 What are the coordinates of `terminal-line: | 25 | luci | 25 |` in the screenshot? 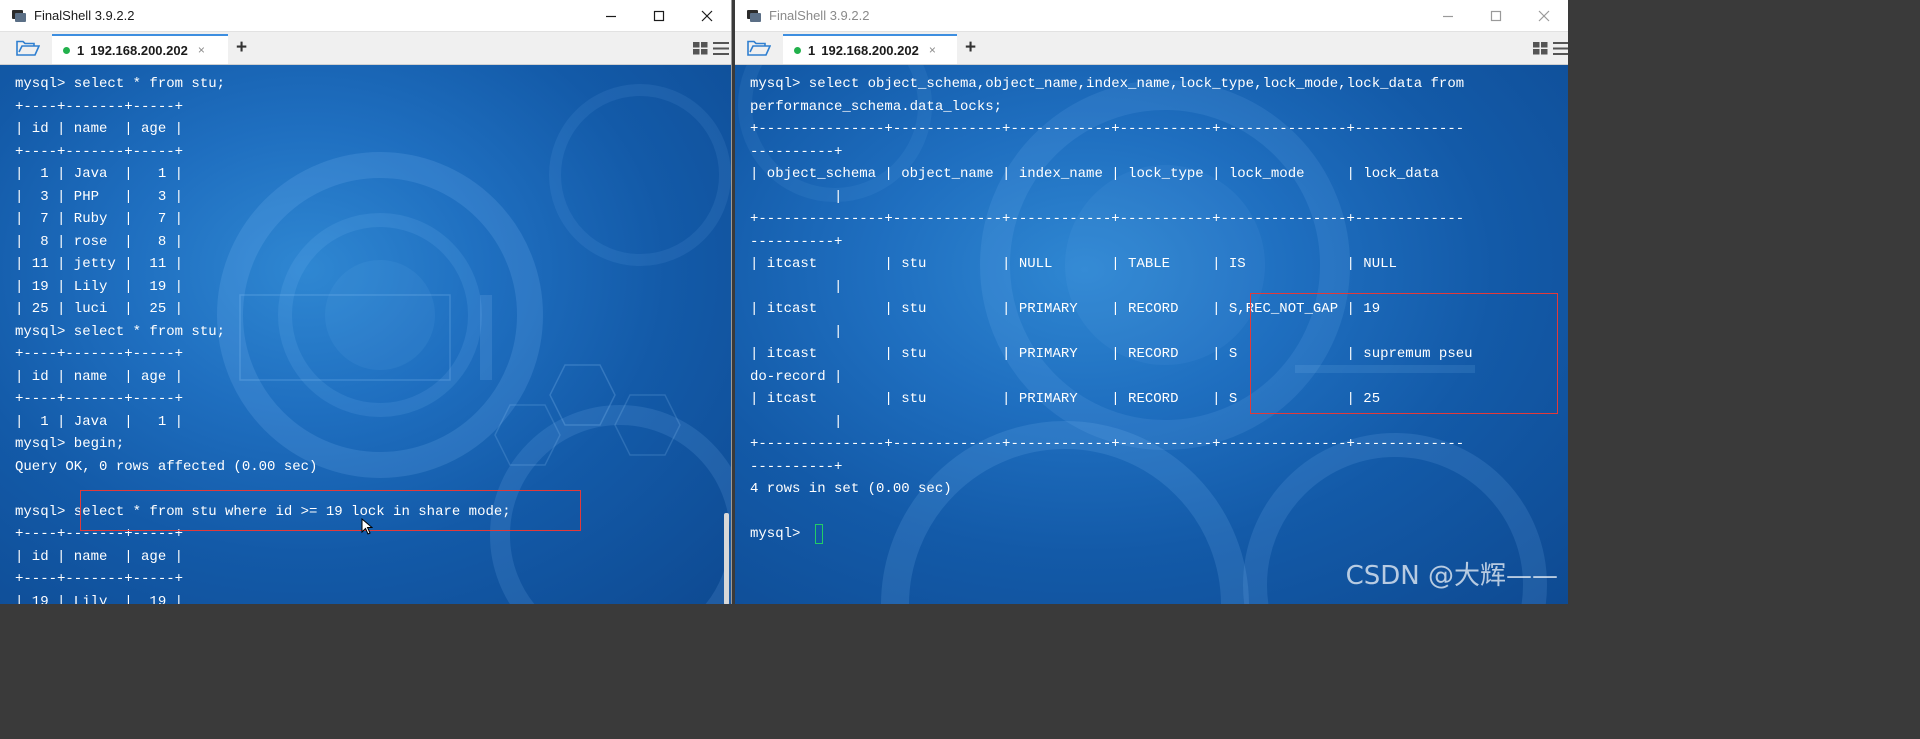 It's located at (99, 309).